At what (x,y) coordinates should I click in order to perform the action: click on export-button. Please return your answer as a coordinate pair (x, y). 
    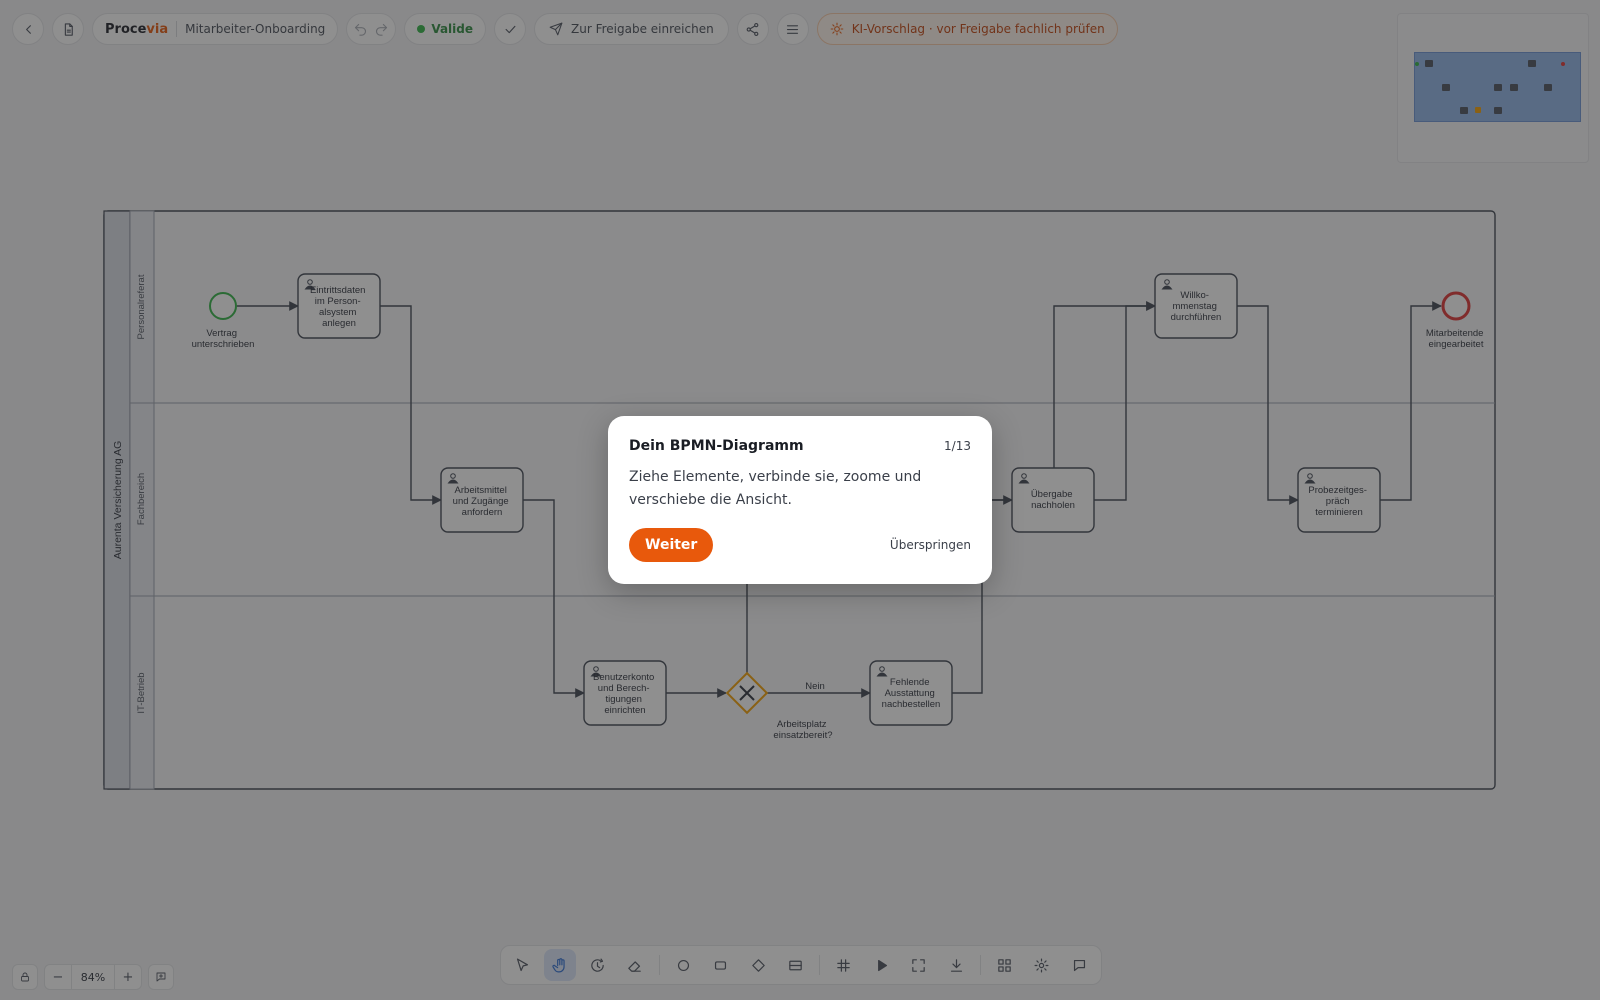
    Looking at the image, I should click on (955, 965).